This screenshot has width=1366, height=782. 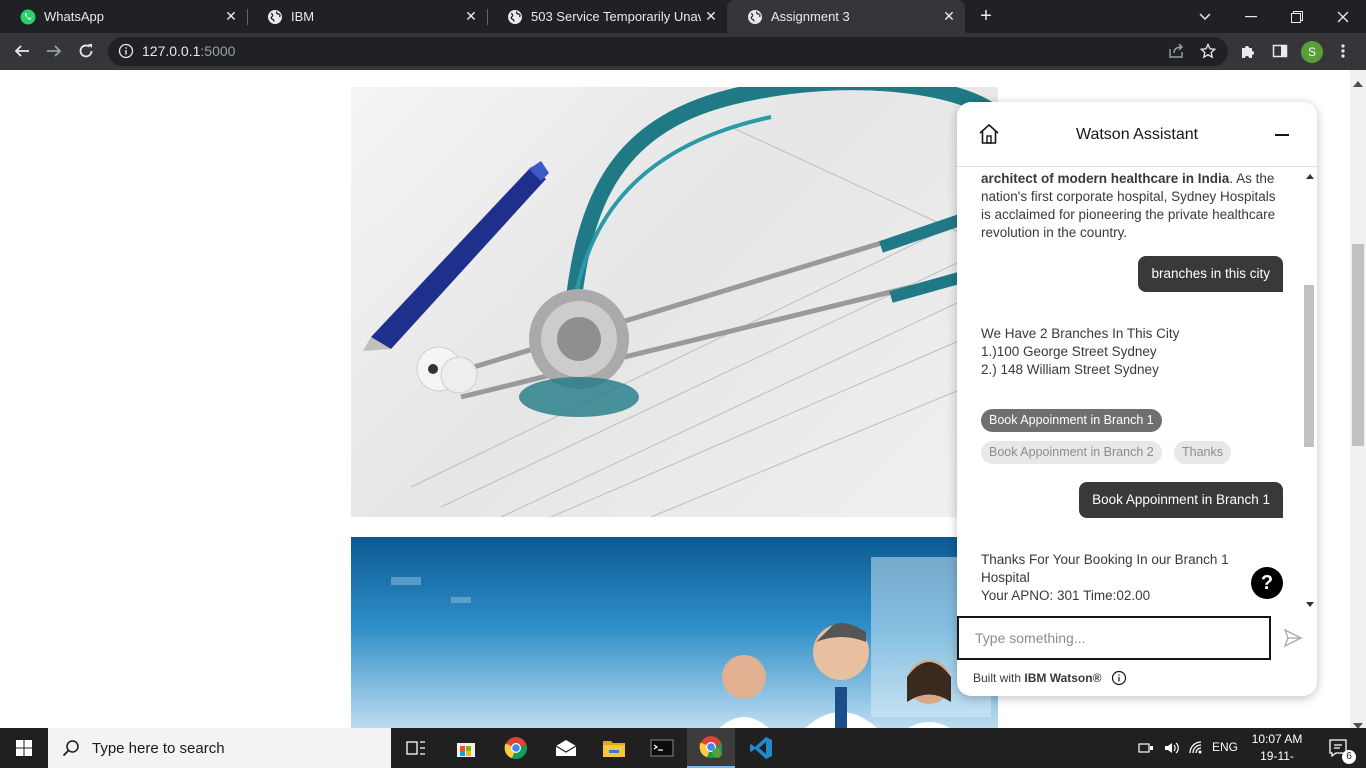 What do you see at coordinates (54, 51) in the screenshot?
I see `forward-arrow-icon` at bounding box center [54, 51].